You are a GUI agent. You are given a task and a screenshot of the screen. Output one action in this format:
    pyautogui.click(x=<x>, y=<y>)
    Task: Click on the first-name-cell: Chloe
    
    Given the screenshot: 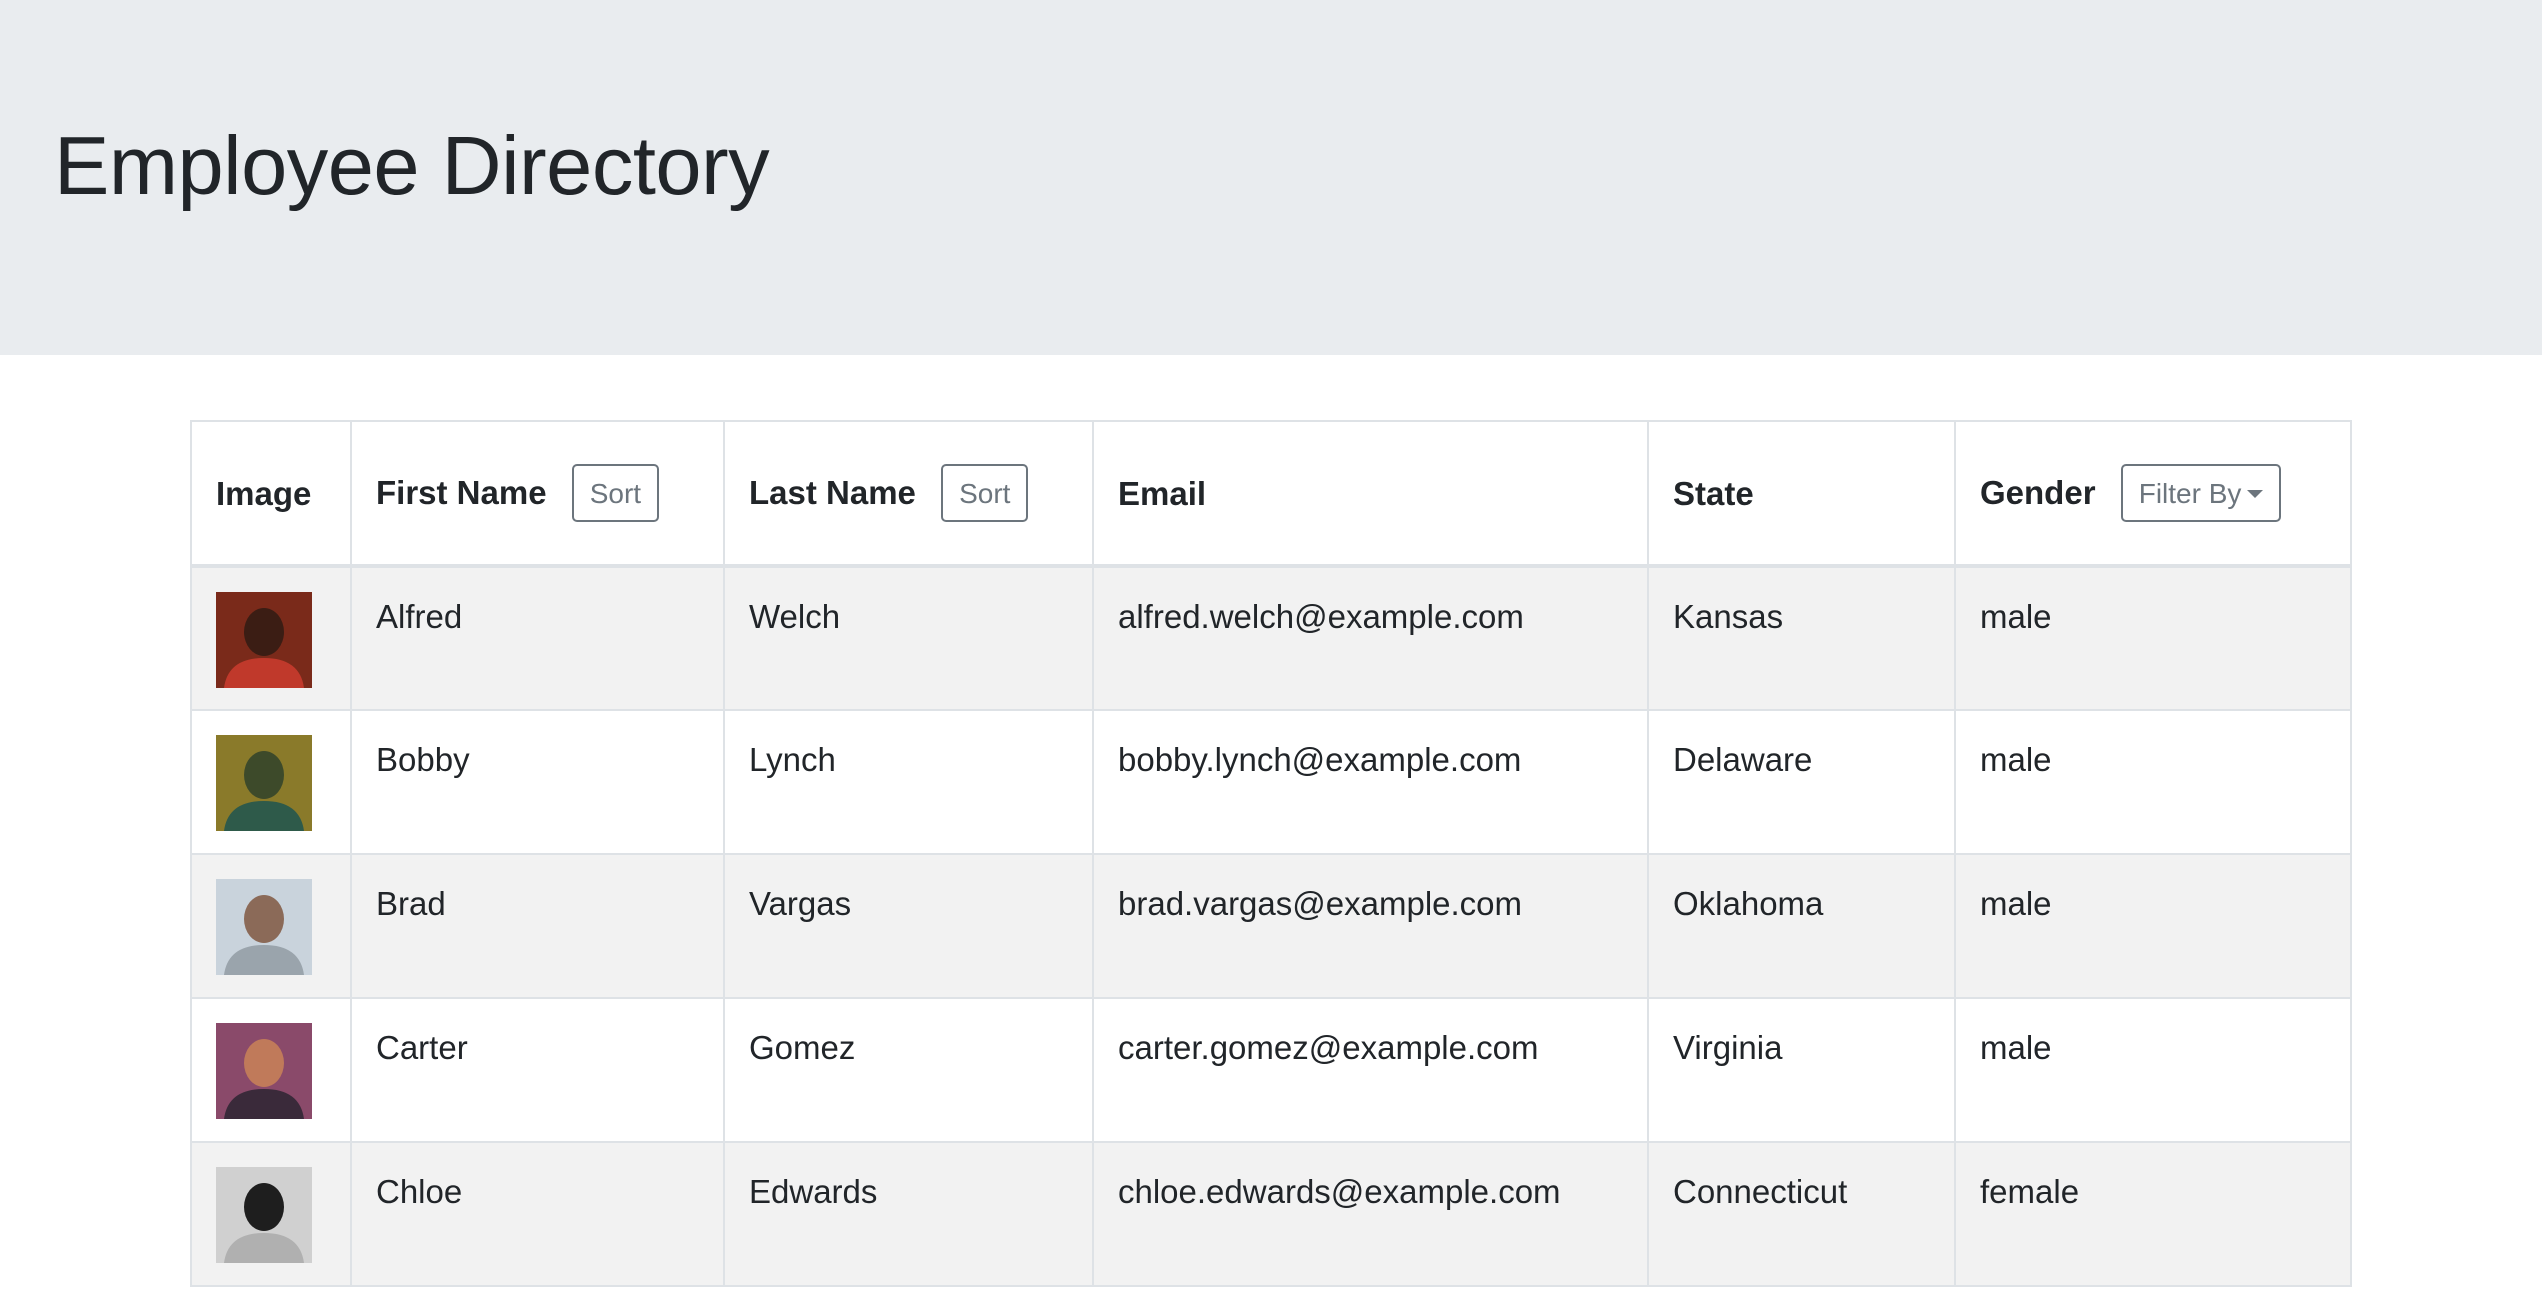 What is the action you would take?
    pyautogui.click(x=537, y=1214)
    